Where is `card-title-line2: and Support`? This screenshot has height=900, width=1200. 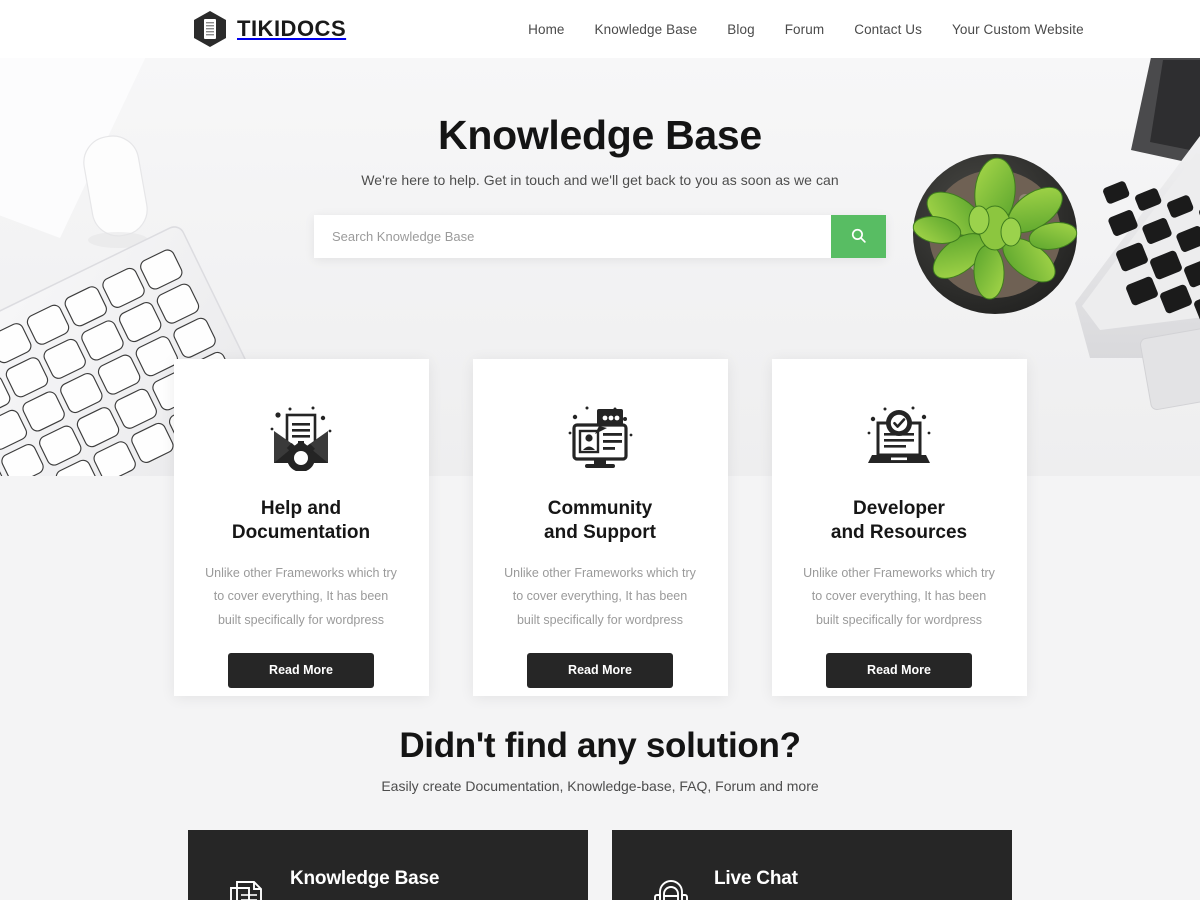
card-title-line2: and Support is located at coordinates (600, 533).